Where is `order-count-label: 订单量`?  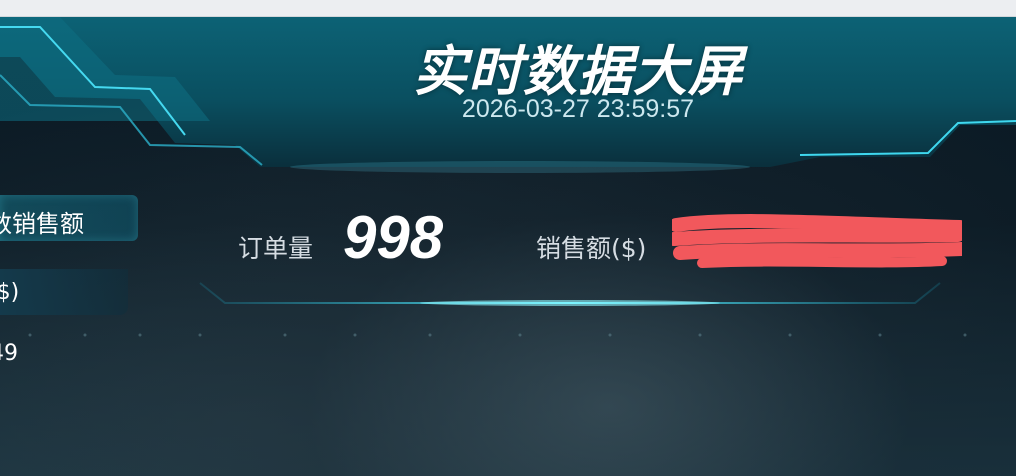
order-count-label: 订单量 is located at coordinates (276, 248).